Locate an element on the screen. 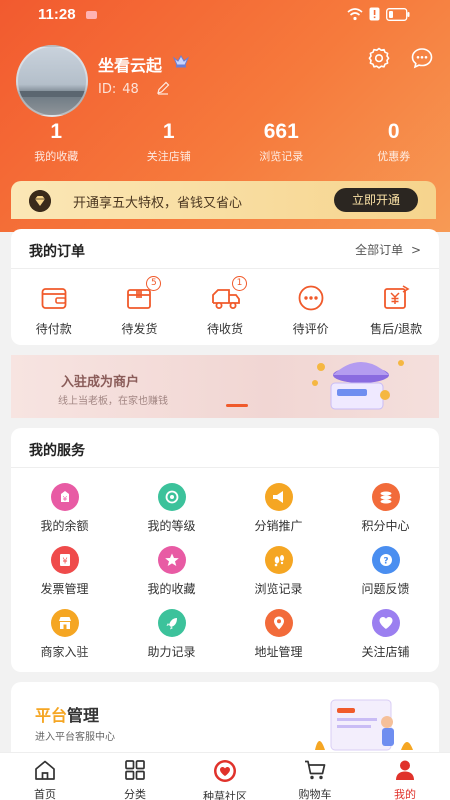 This screenshot has height=800, width=450. cart-icon is located at coordinates (315, 770).